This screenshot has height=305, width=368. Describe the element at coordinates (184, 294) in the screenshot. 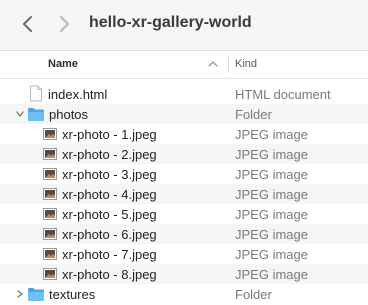

I see `folder-row-textures: textures Folder` at that location.